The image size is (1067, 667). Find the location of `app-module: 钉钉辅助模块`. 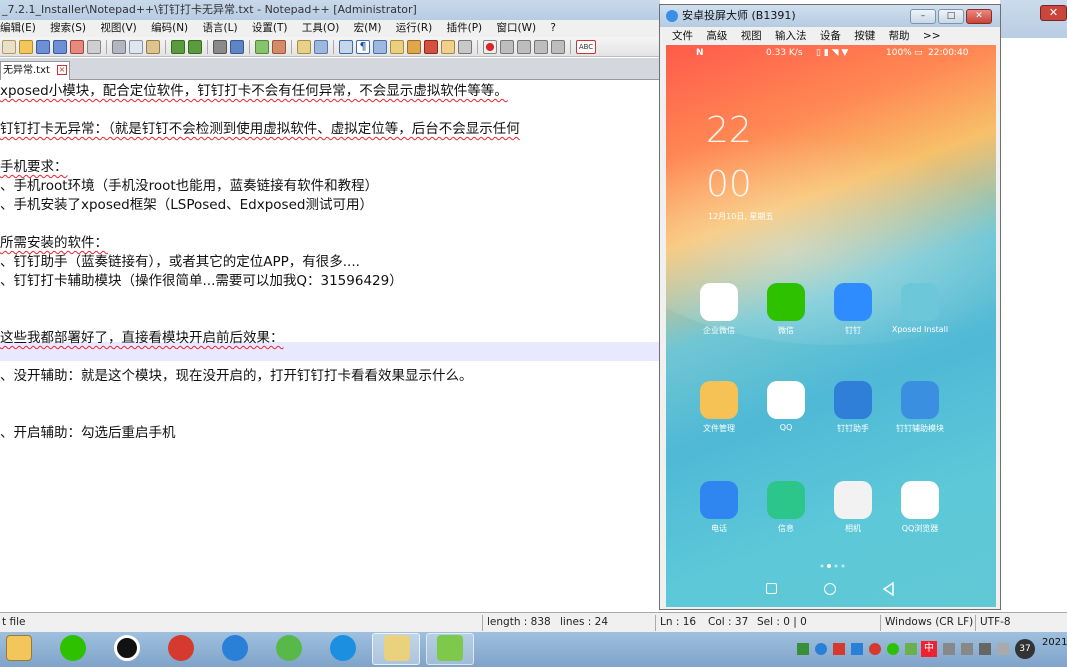

app-module: 钉钉辅助模块 is located at coordinates (920, 407).